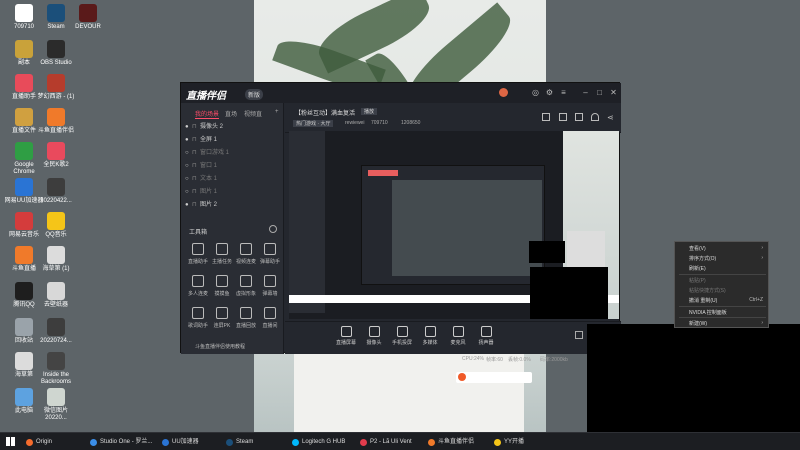 Image resolution: width=800 pixels, height=450 pixels. What do you see at coordinates (270, 254) in the screenshot?
I see `toolbox-item: 弹幕助手` at bounding box center [270, 254].